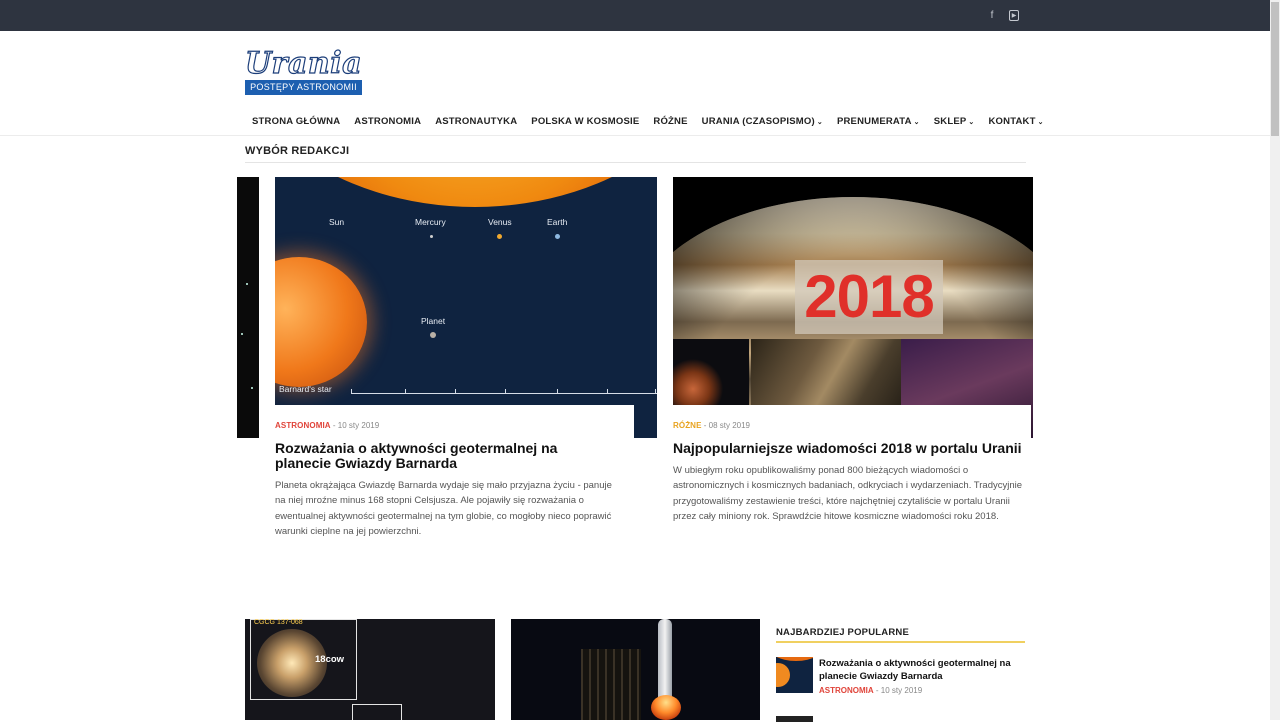  I want to click on nav-label: URANIA (CZASOPISMO), so click(758, 121).